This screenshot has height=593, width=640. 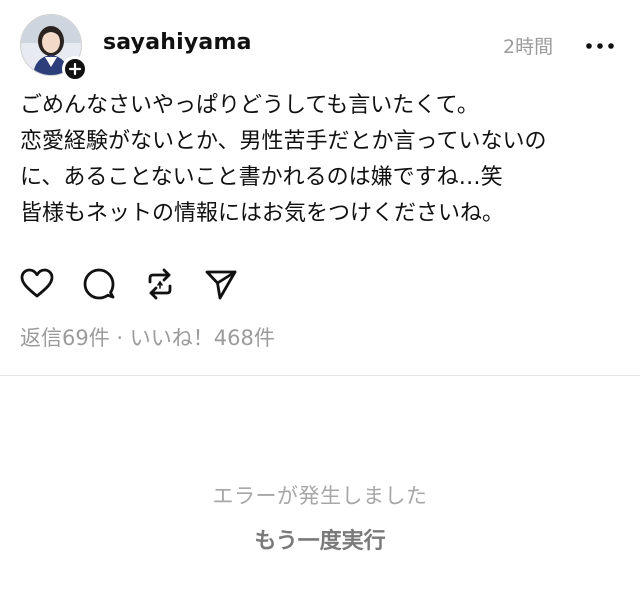 I want to click on send-icon, so click(x=221, y=284).